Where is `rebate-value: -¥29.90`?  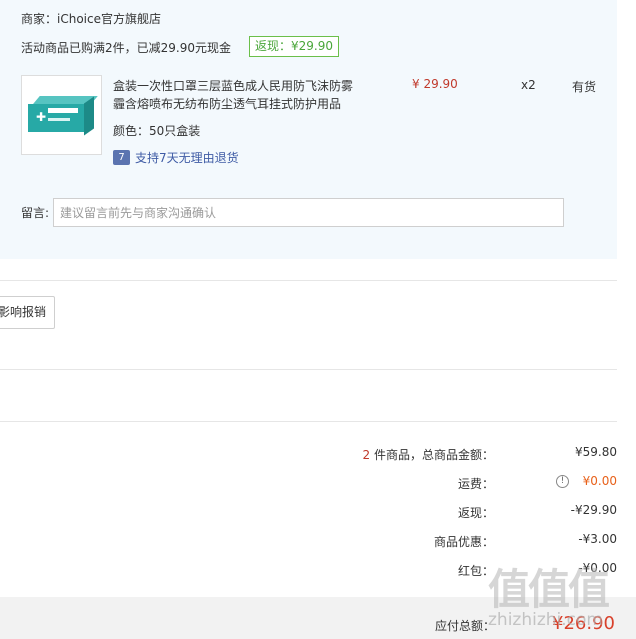
rebate-value: -¥29.90 is located at coordinates (593, 510).